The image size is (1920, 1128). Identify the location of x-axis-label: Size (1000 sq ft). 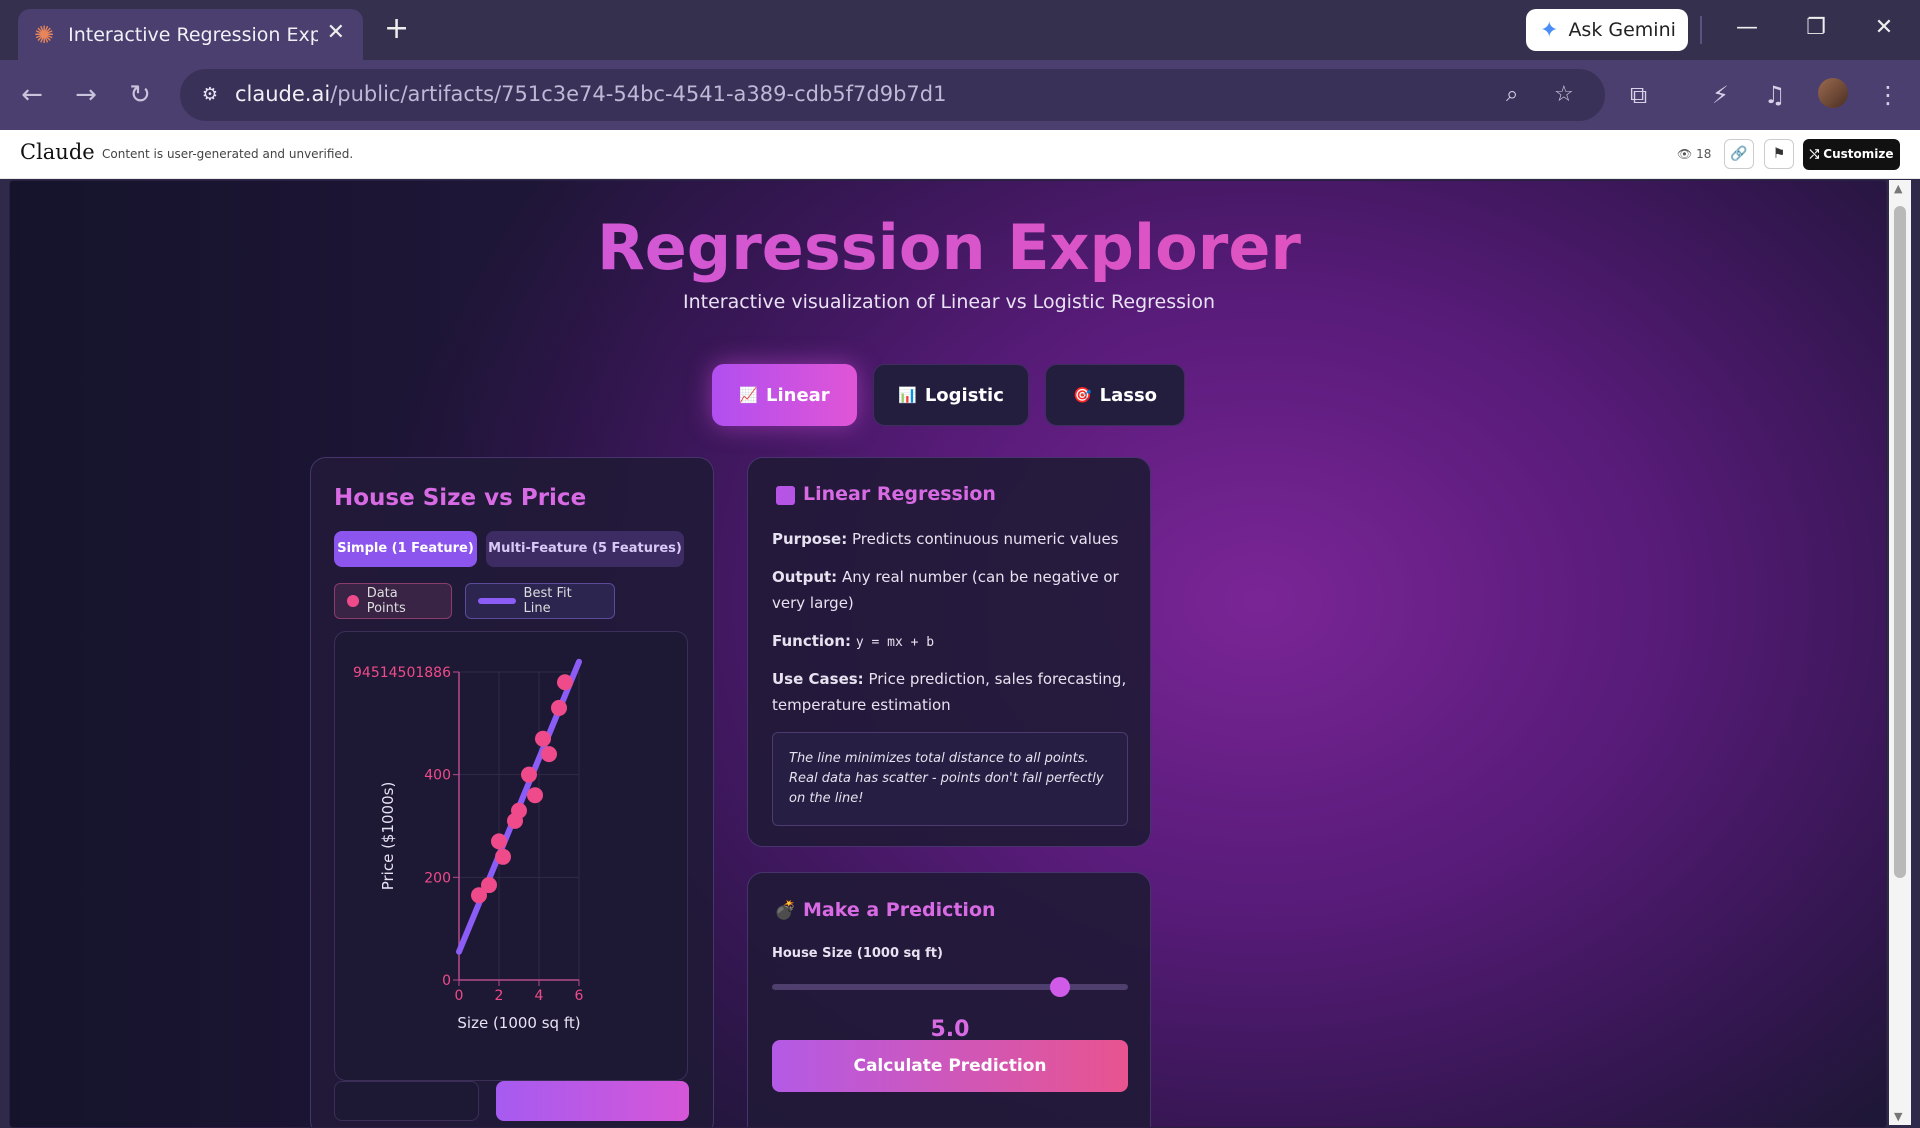
(518, 1023).